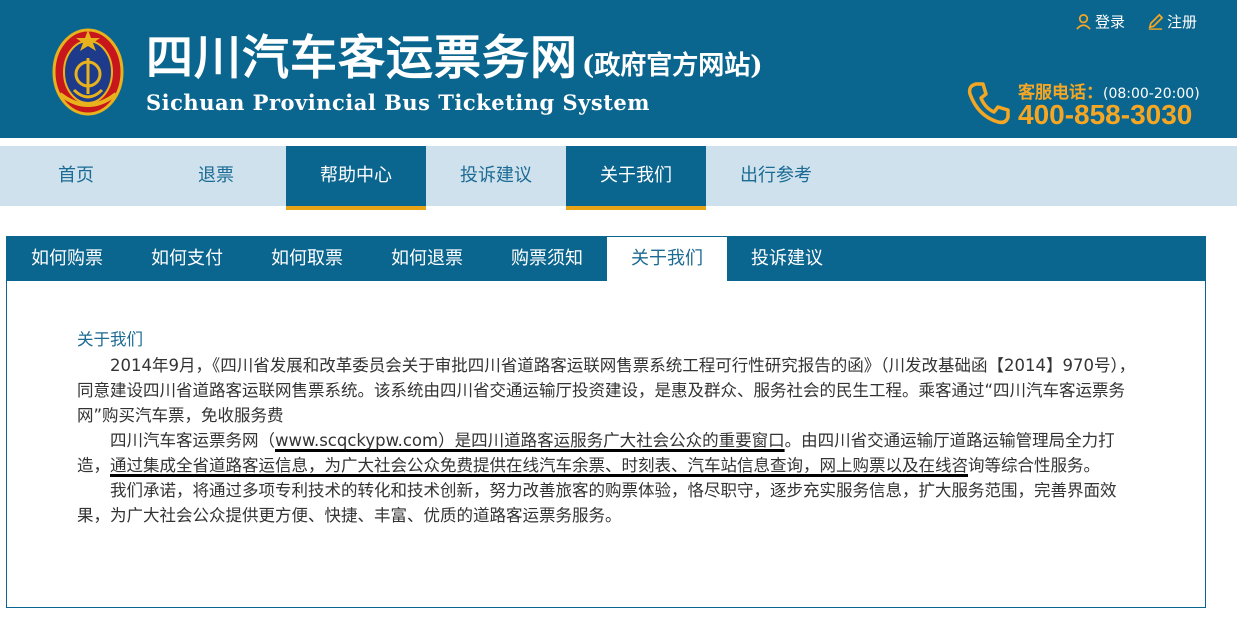 The height and width of the screenshot is (623, 1237). What do you see at coordinates (1136, 21) in the screenshot?
I see `user-links: 登录 注册` at bounding box center [1136, 21].